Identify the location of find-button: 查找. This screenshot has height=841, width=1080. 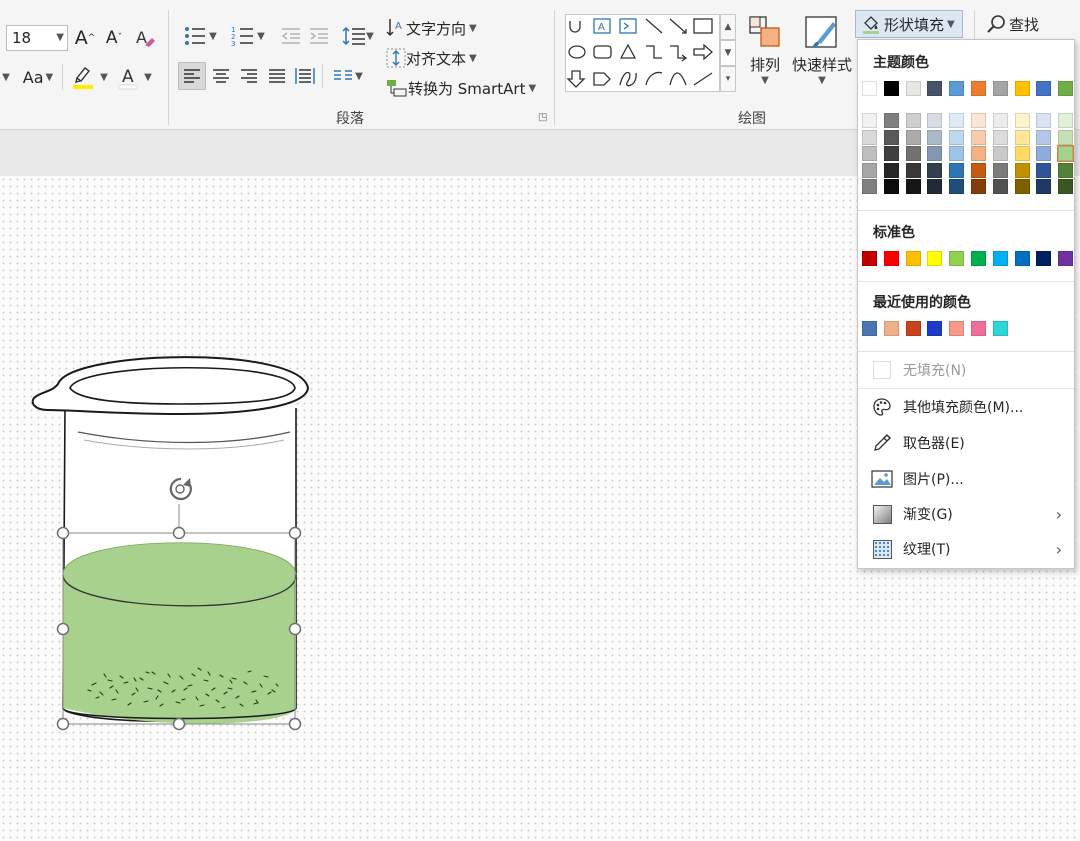
(1021, 24).